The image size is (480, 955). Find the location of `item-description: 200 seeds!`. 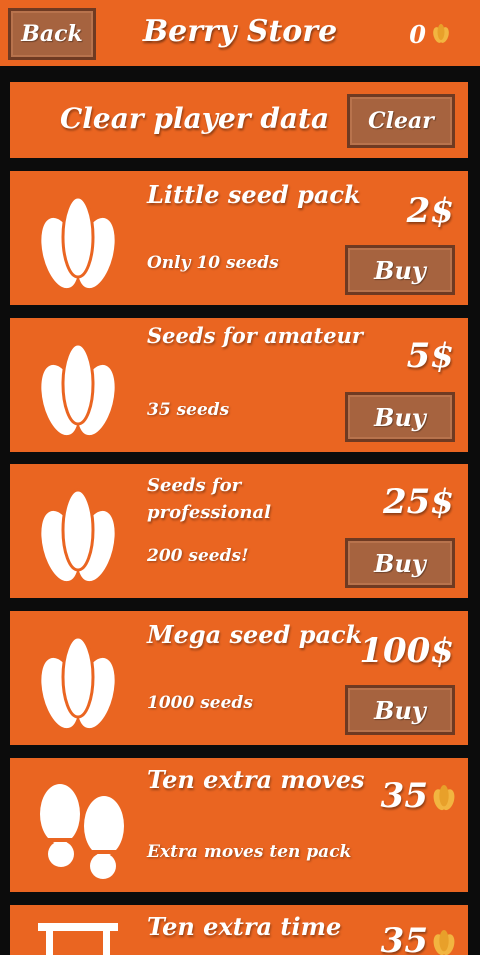

item-description: 200 seeds! is located at coordinates (198, 556).